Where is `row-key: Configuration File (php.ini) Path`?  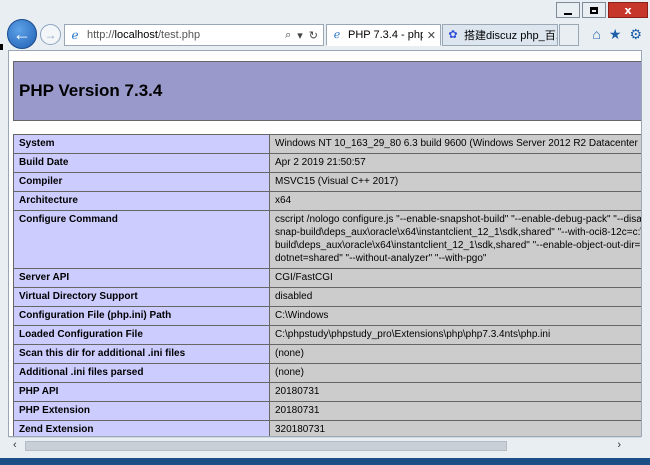 row-key: Configuration File (php.ini) Path is located at coordinates (141, 316).